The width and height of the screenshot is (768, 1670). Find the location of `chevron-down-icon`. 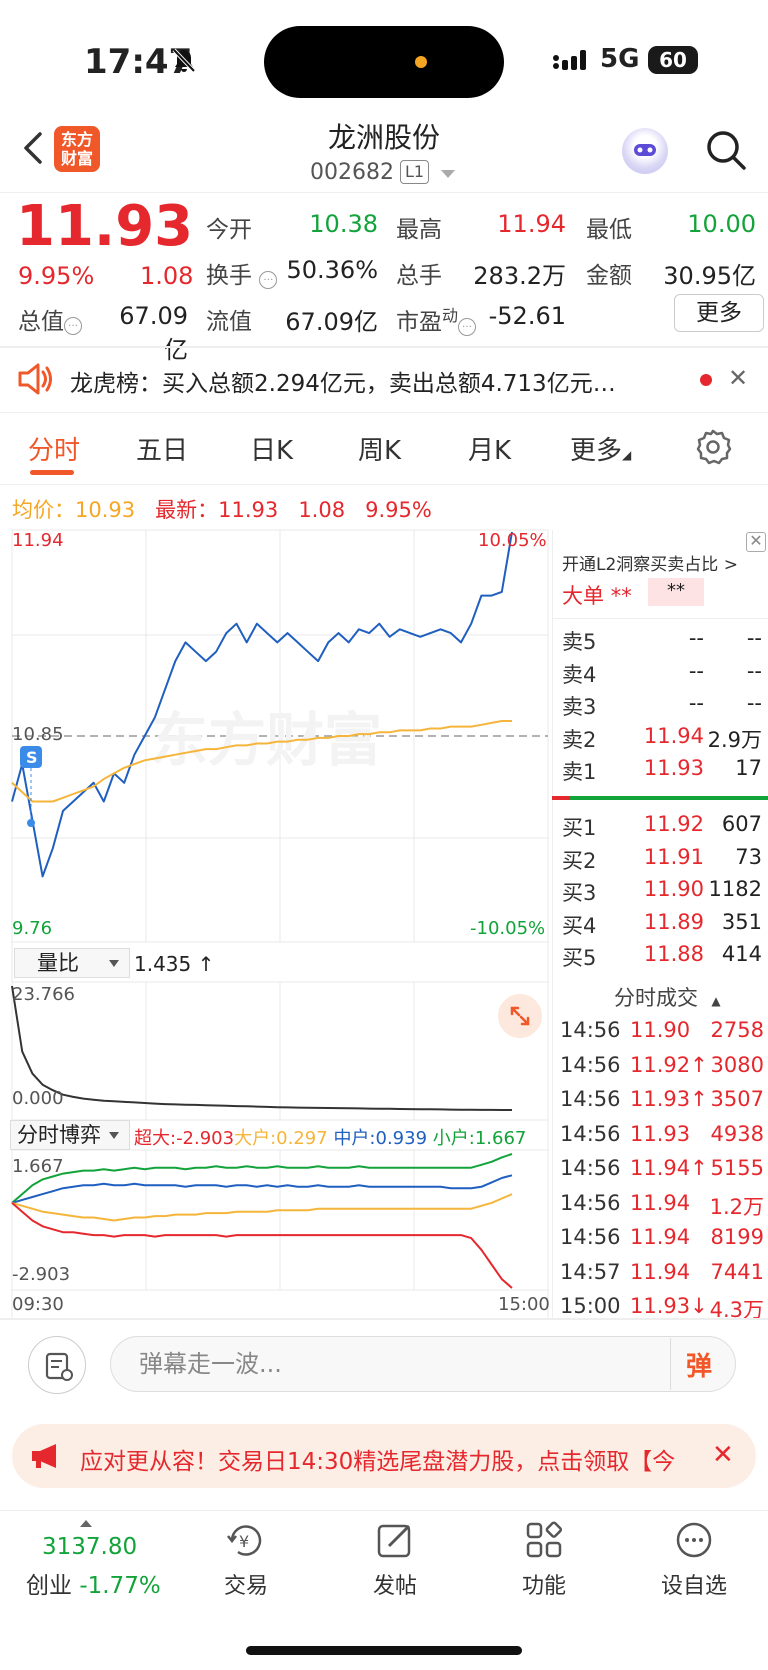

chevron-down-icon is located at coordinates (448, 174).